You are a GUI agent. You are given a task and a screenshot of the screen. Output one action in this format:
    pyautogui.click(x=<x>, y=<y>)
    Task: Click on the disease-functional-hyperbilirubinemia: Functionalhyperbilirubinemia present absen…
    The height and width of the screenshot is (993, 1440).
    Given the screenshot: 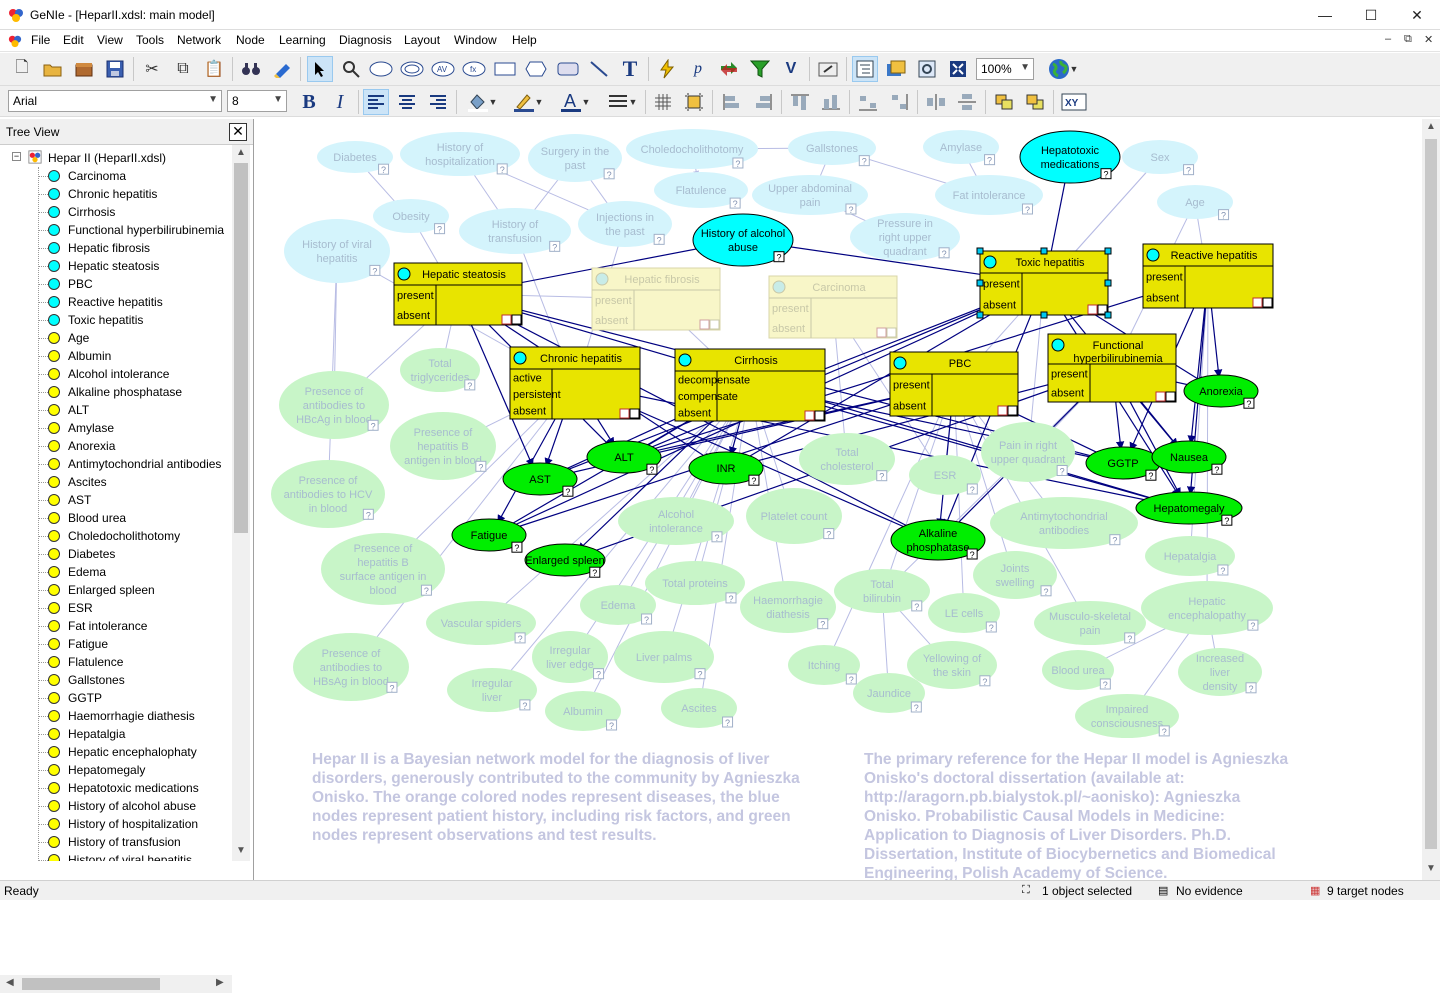 What is the action you would take?
    pyautogui.click(x=1112, y=368)
    